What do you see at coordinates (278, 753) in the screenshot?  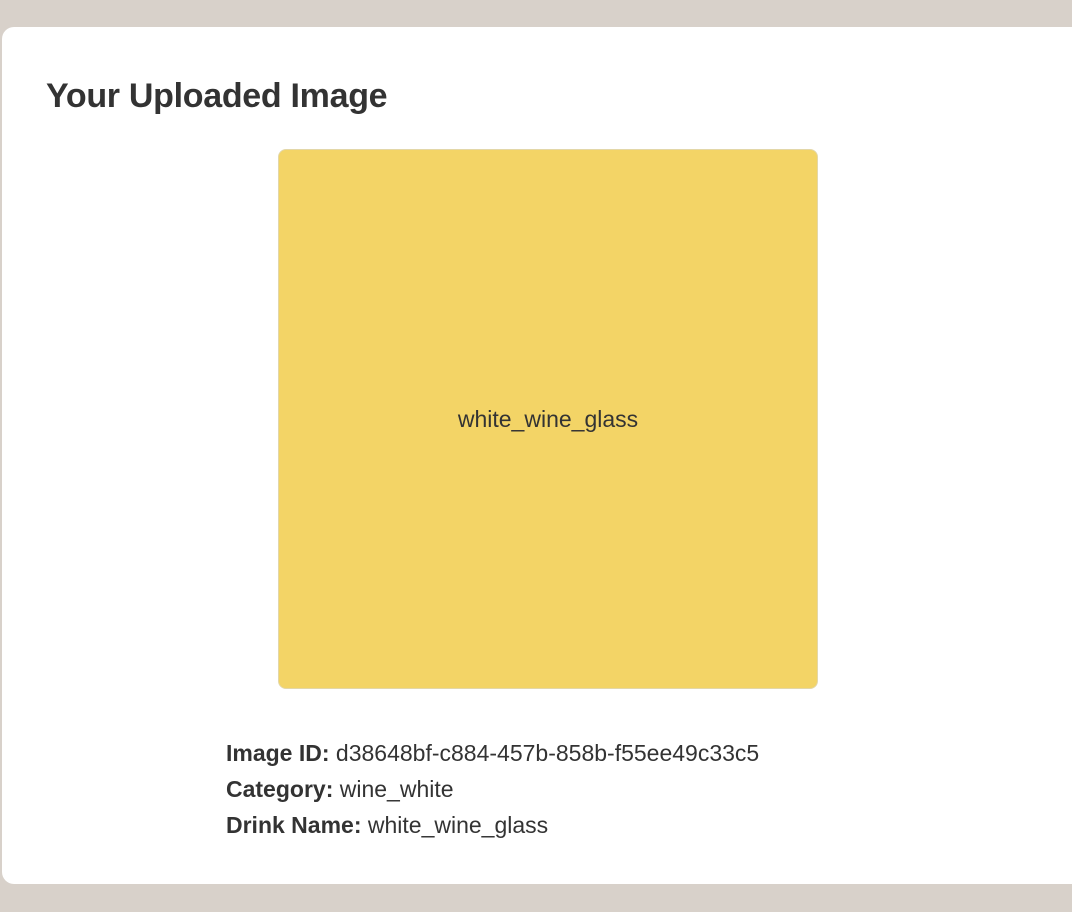 I see `image-id-label: Image ID:` at bounding box center [278, 753].